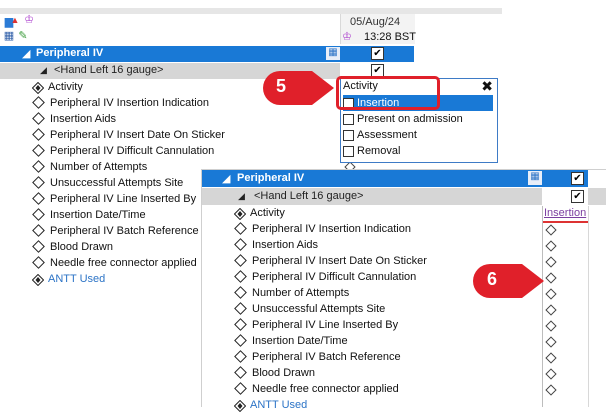 The height and width of the screenshot is (413, 606). What do you see at coordinates (123, 263) in the screenshot?
I see `row-label: Needle free connector applied` at bounding box center [123, 263].